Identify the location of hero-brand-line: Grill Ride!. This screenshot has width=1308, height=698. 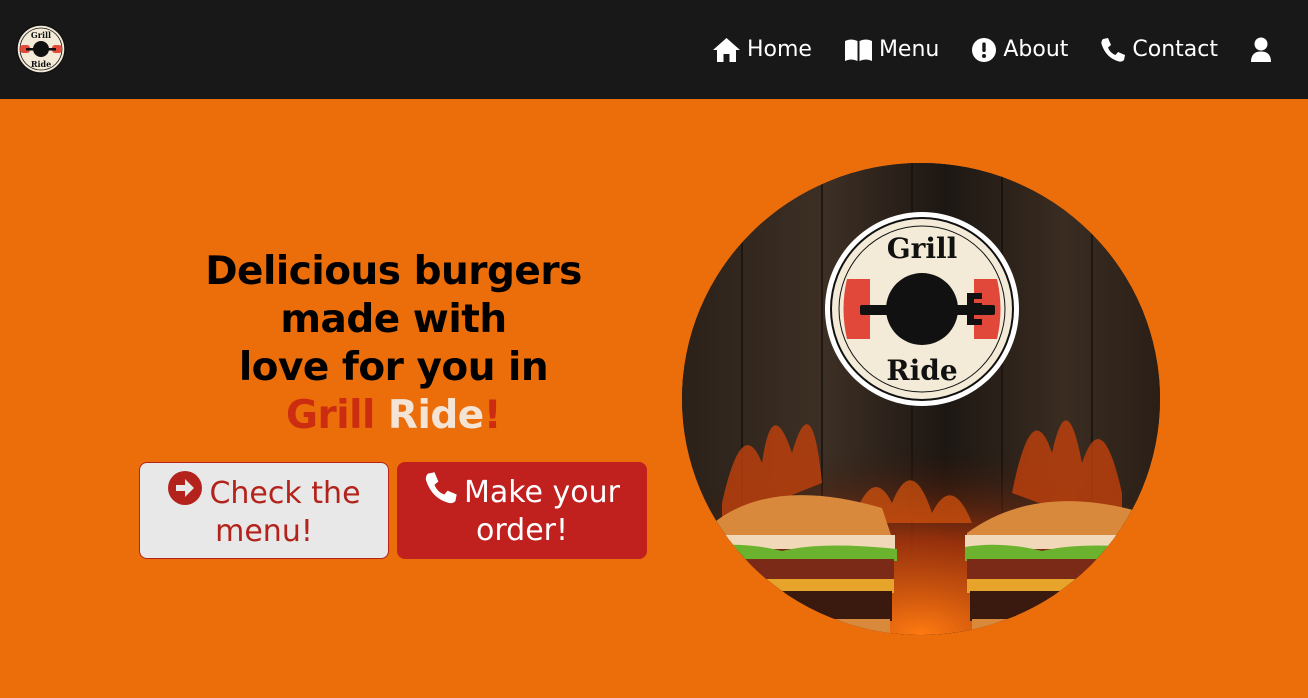
(393, 416).